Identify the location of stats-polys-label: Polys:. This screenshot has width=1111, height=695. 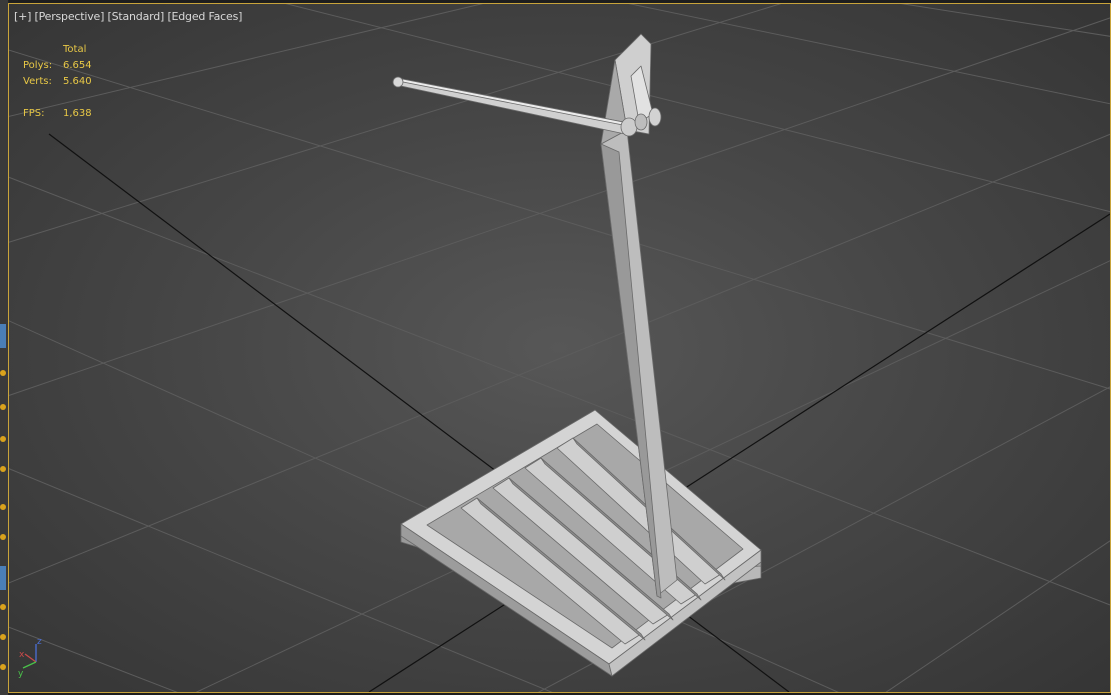
(38, 65).